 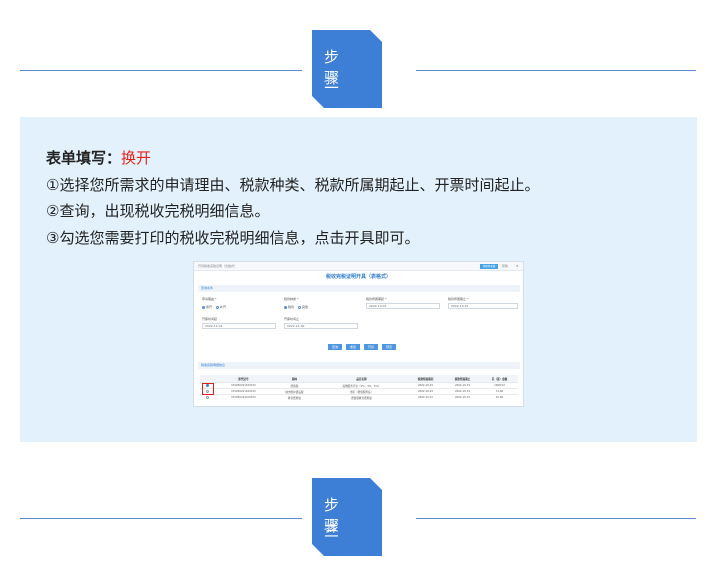 What do you see at coordinates (291, 299) in the screenshot?
I see `tax-kind-label: 税款种类 *` at bounding box center [291, 299].